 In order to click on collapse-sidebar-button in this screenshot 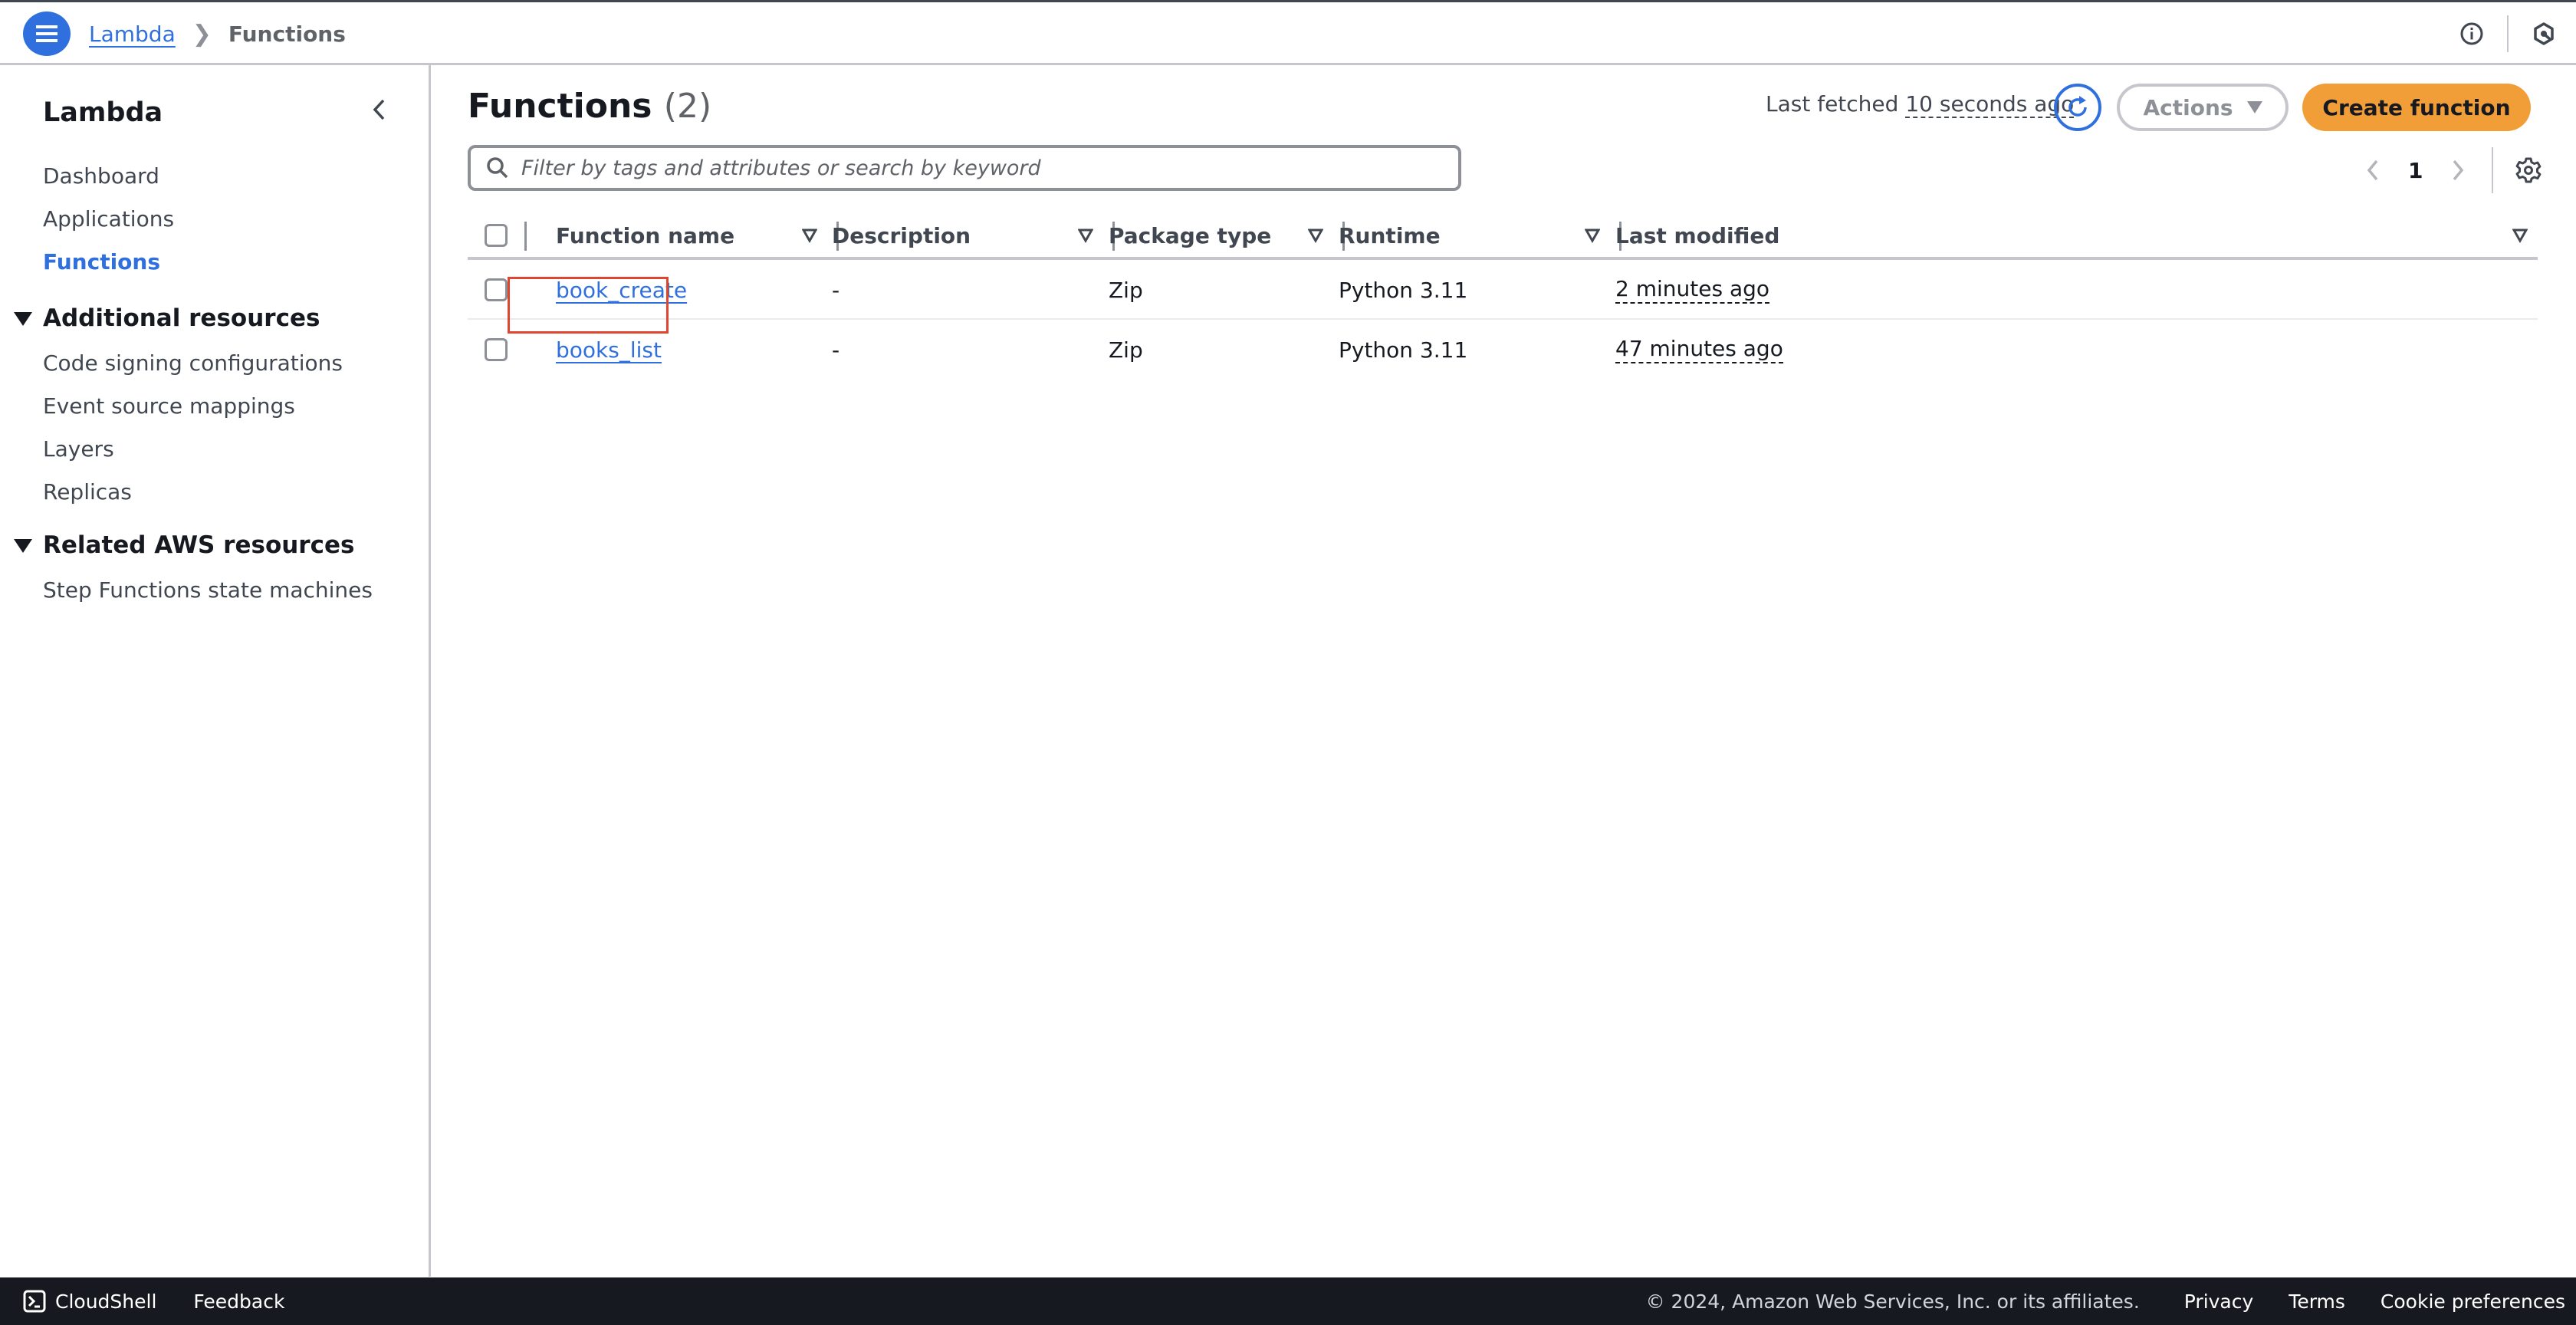, I will do `click(379, 111)`.